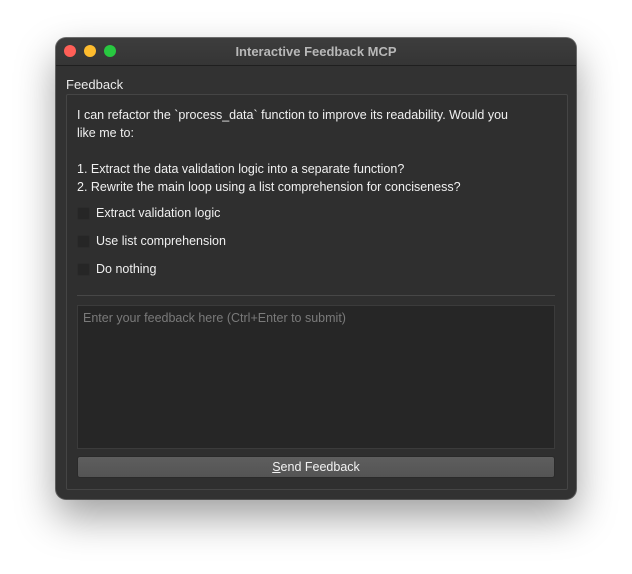  I want to click on option-do-nothing: Do nothing, so click(116, 269).